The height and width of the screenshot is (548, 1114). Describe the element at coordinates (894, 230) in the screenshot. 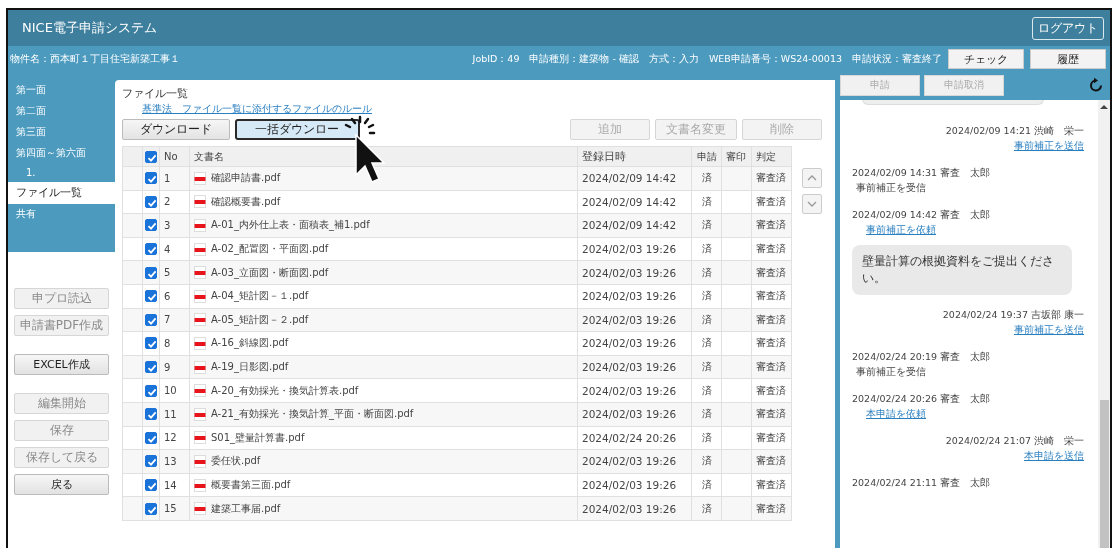

I see `message-link: 事前補正を依頼` at that location.